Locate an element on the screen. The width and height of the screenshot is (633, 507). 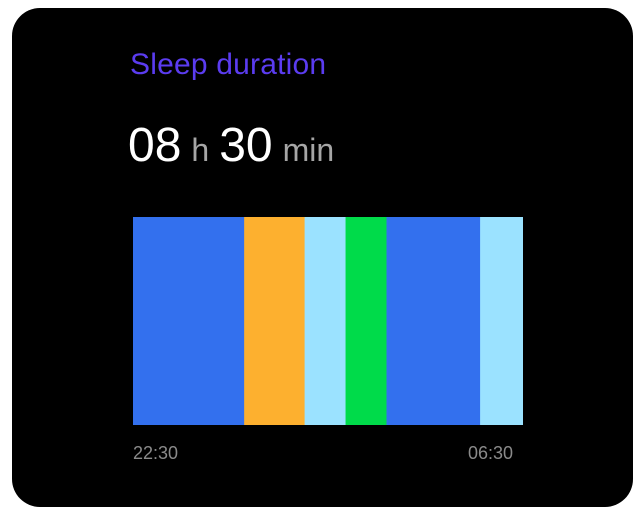
minutes-unit: min is located at coordinates (308, 150).